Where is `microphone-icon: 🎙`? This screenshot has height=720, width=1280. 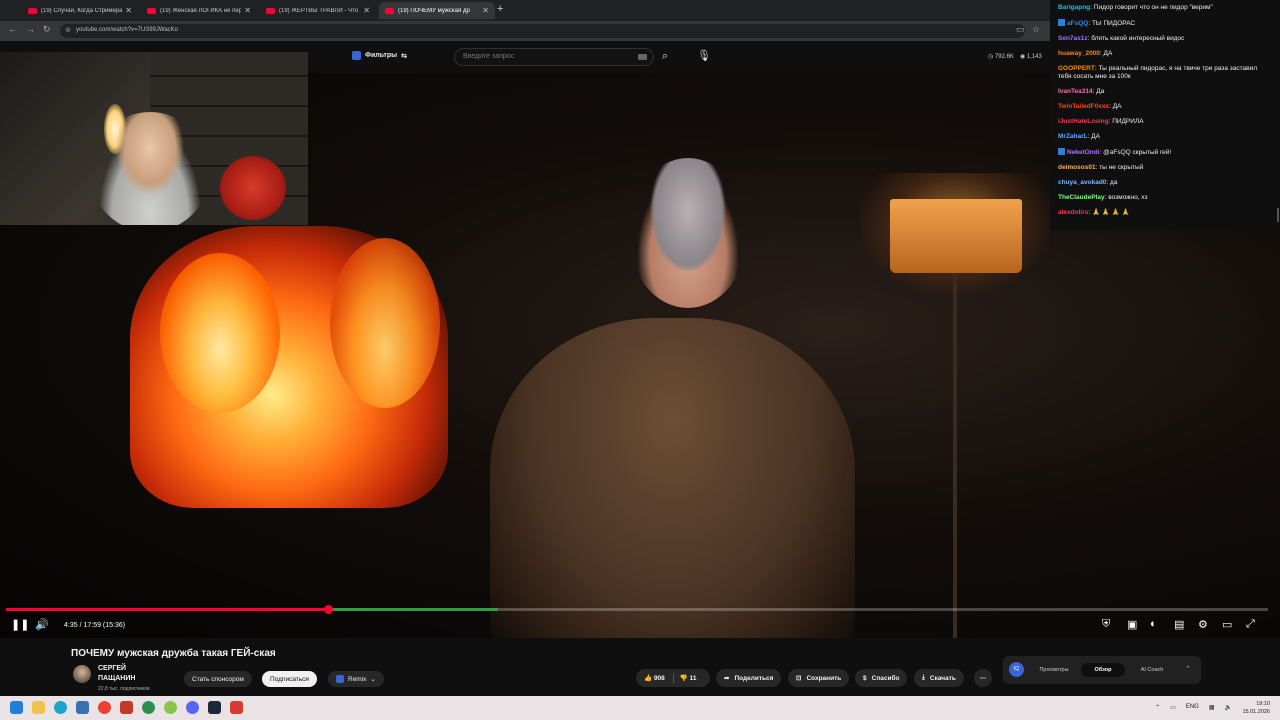
microphone-icon: 🎙 is located at coordinates (704, 55).